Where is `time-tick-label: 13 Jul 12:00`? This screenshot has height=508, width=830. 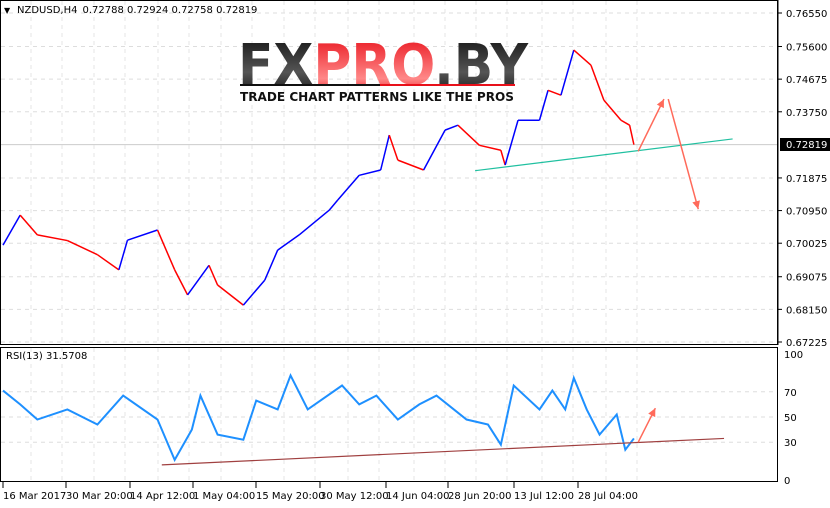 time-tick-label: 13 Jul 12:00 is located at coordinates (544, 496).